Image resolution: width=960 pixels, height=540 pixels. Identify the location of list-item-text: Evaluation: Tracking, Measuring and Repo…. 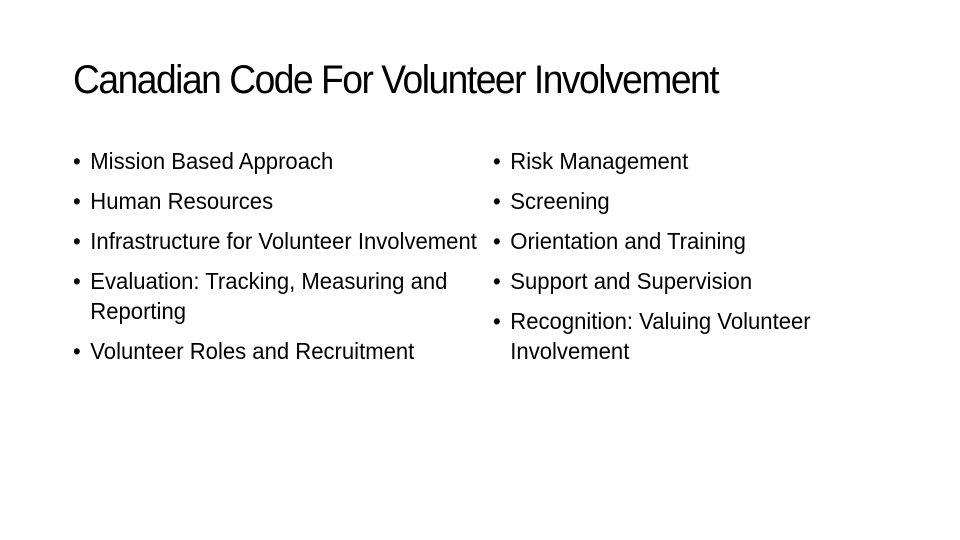
(269, 296).